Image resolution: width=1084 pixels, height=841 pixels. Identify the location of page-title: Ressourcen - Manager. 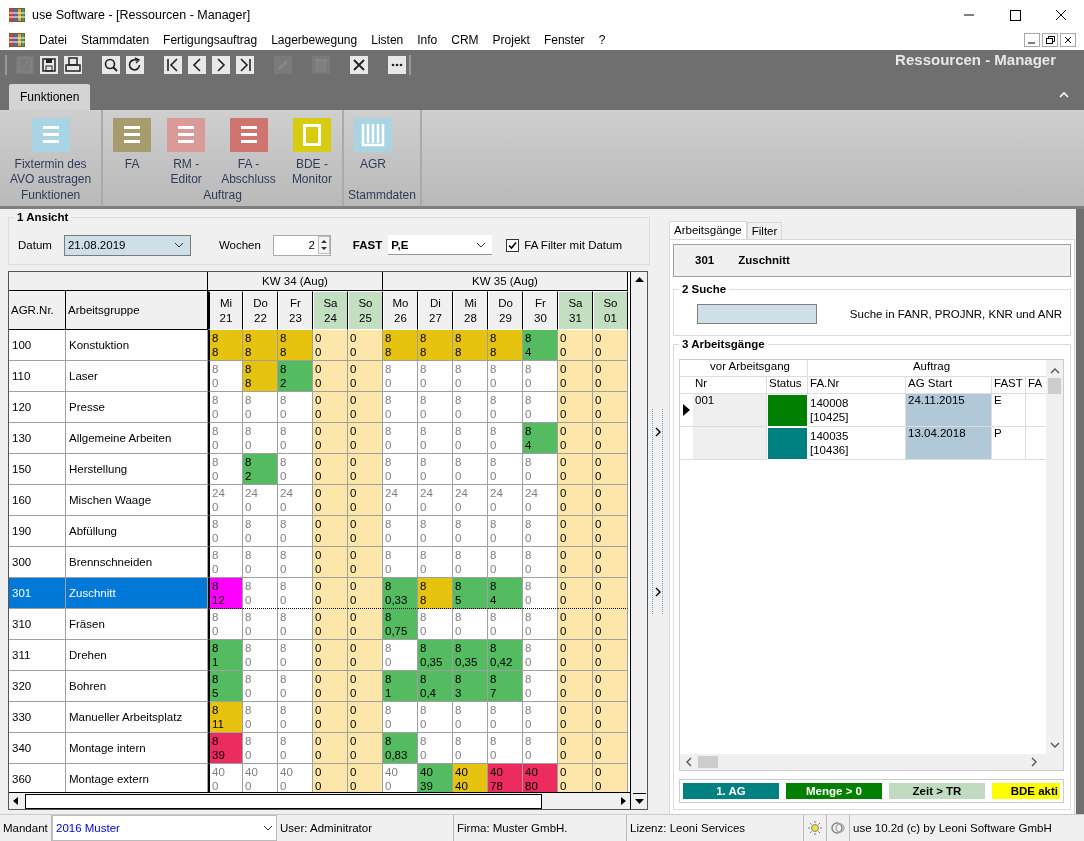
(975, 59).